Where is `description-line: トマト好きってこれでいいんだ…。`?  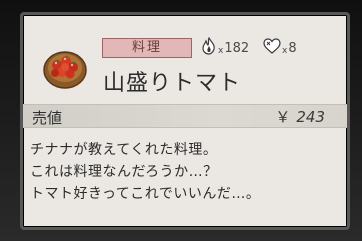
description-line: トマト好きってこれでいいんだ…。 is located at coordinates (145, 194).